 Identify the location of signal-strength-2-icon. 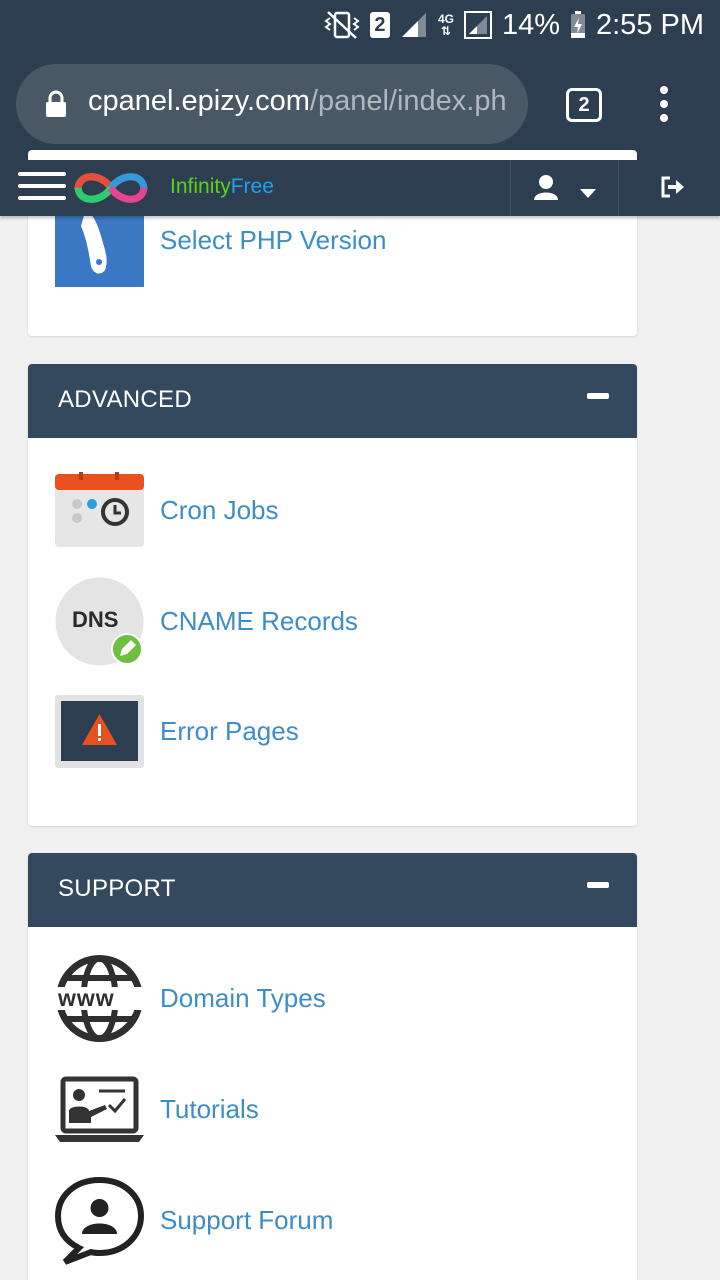
(477, 25).